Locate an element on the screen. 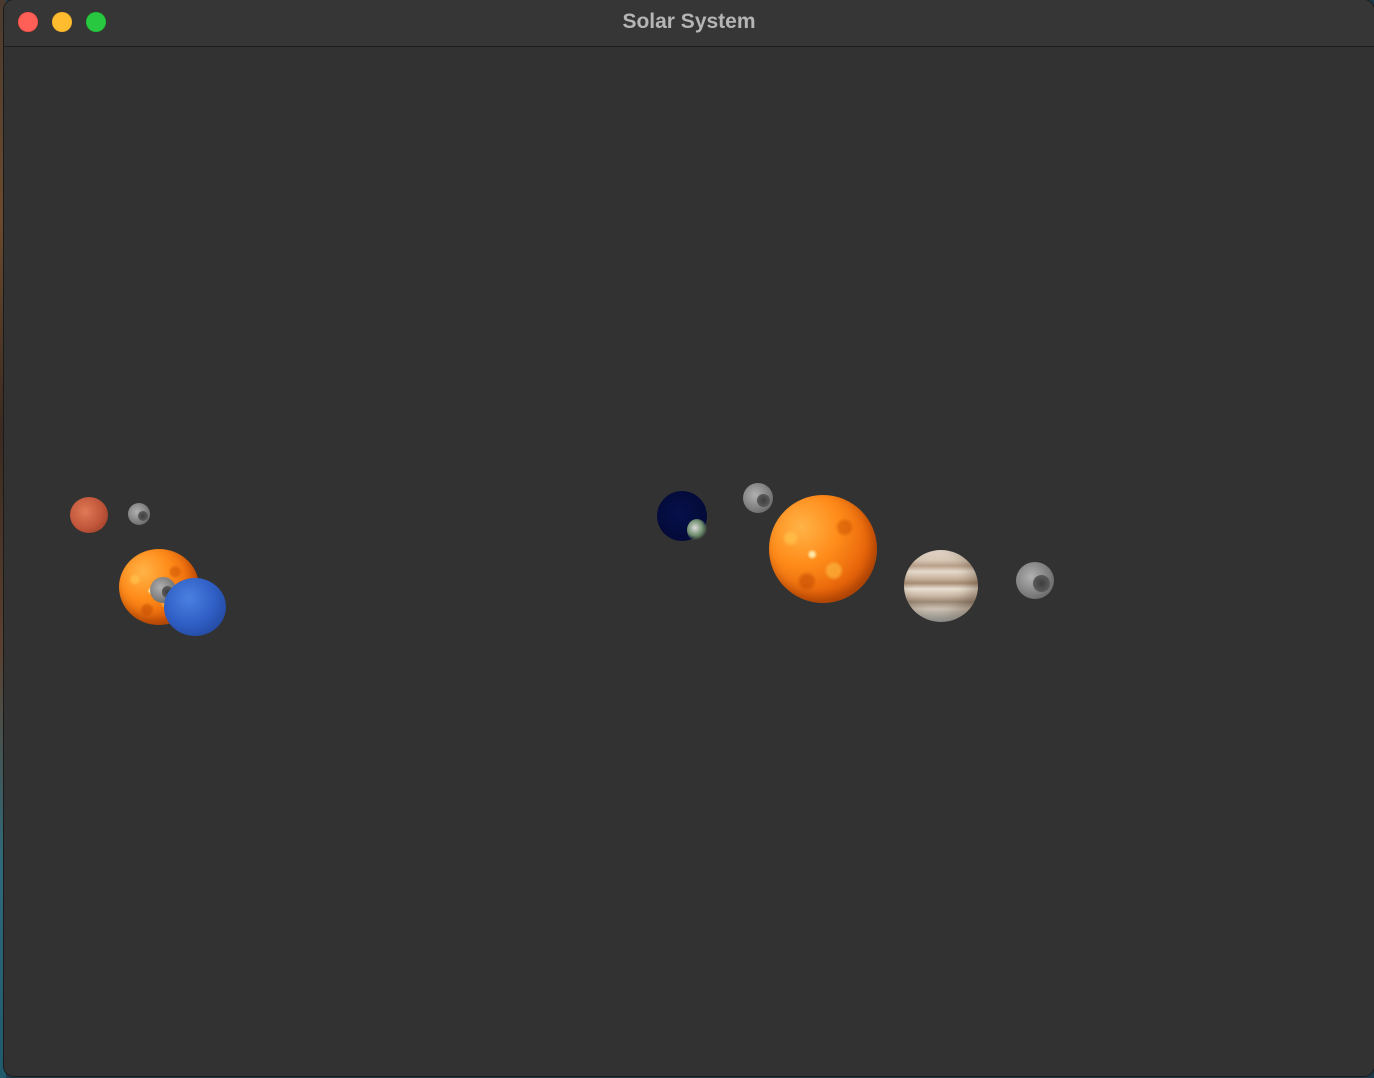  mars-planet is located at coordinates (89, 515).